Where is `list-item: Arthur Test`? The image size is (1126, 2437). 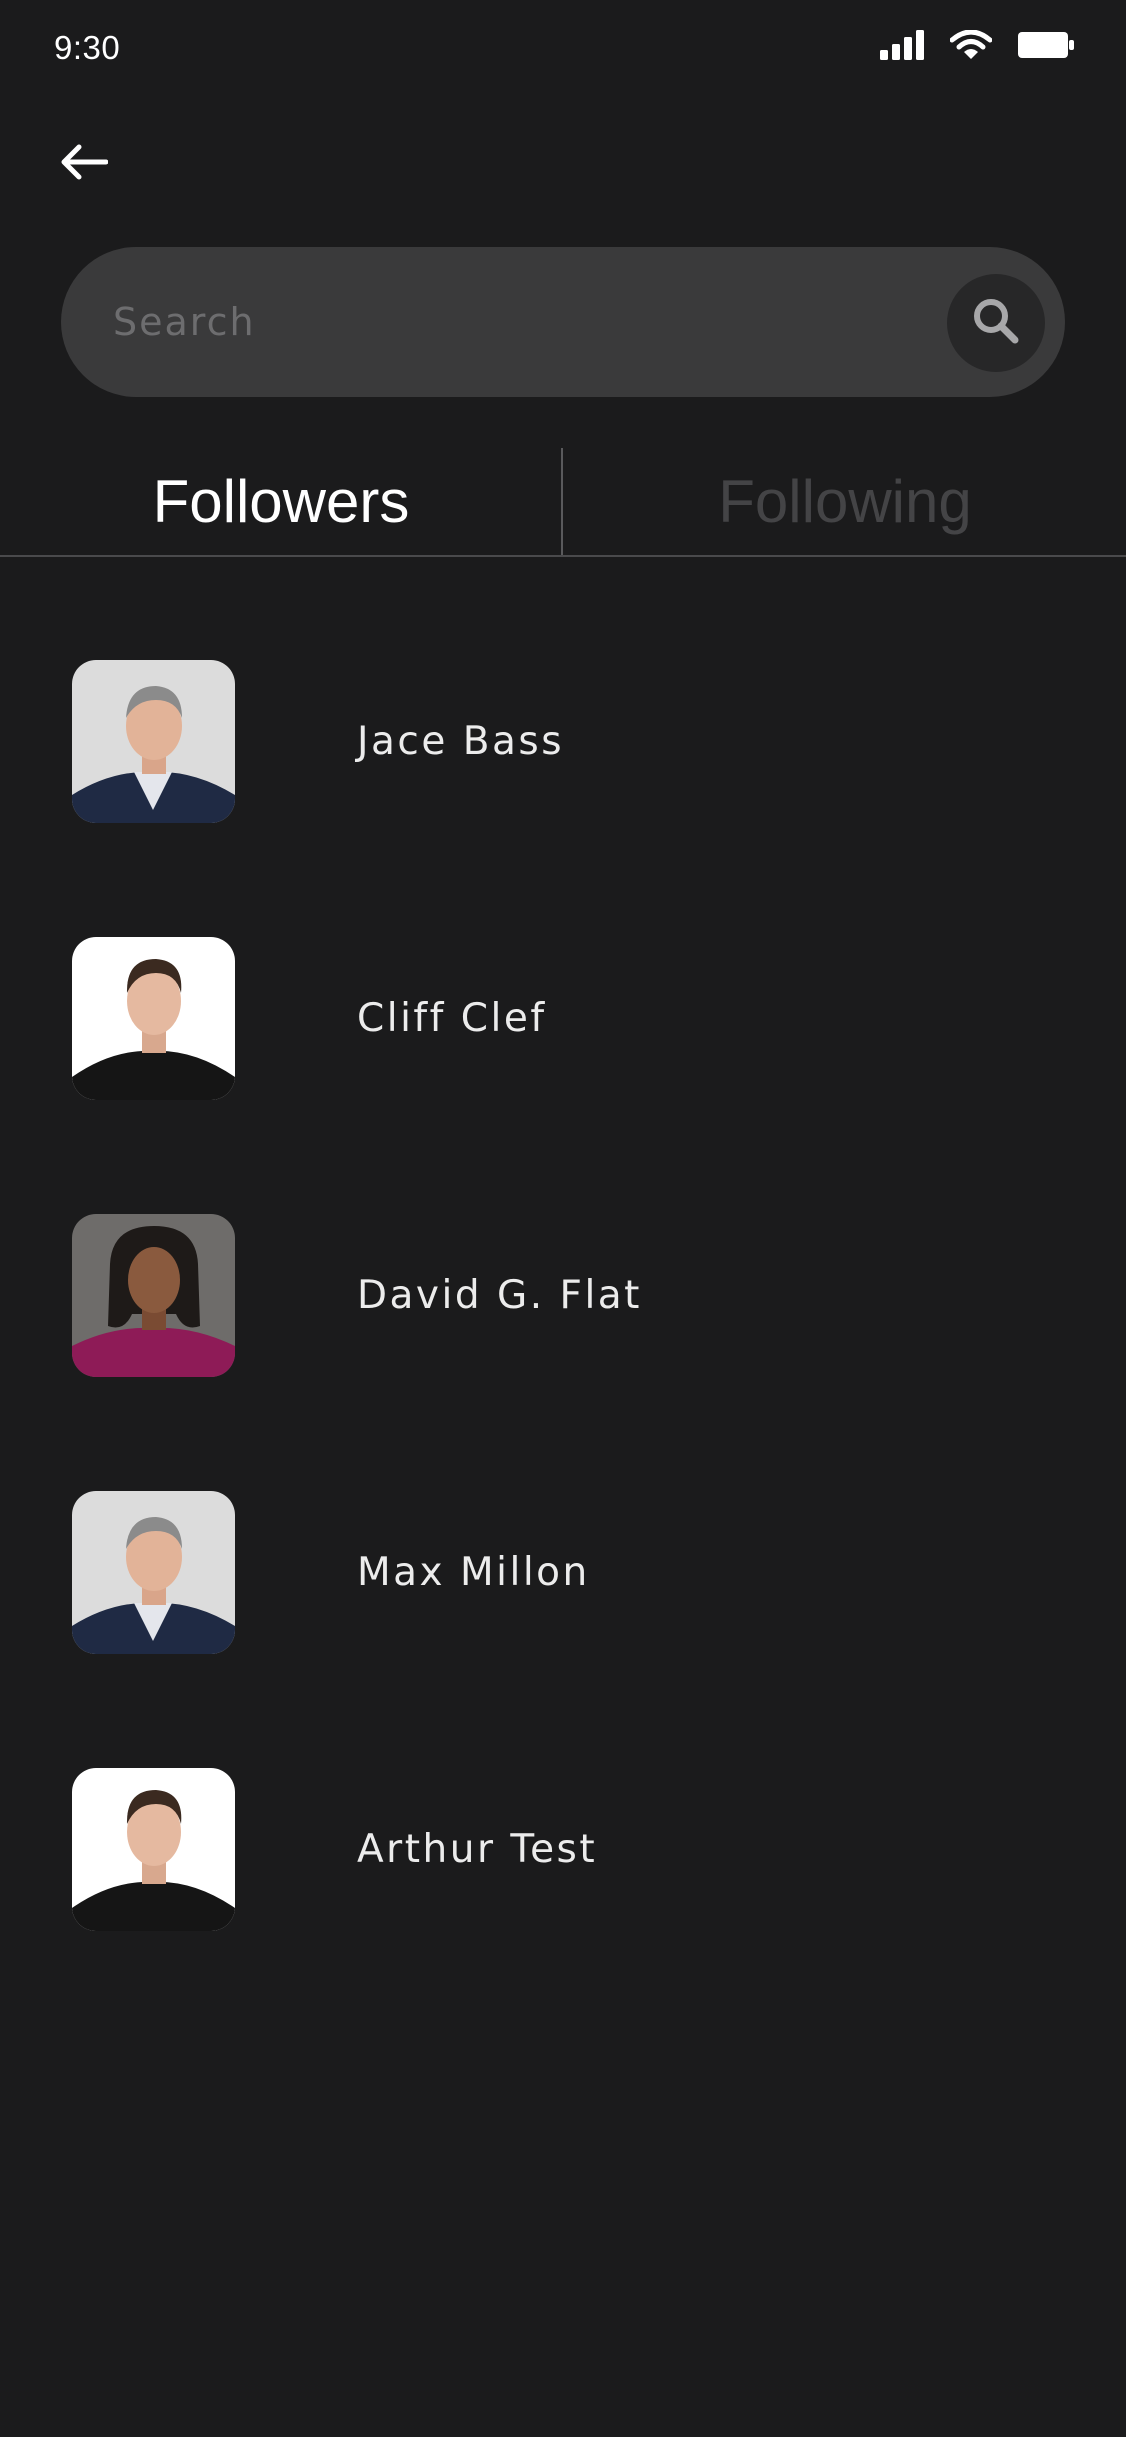 list-item: Arthur Test is located at coordinates (563, 1851).